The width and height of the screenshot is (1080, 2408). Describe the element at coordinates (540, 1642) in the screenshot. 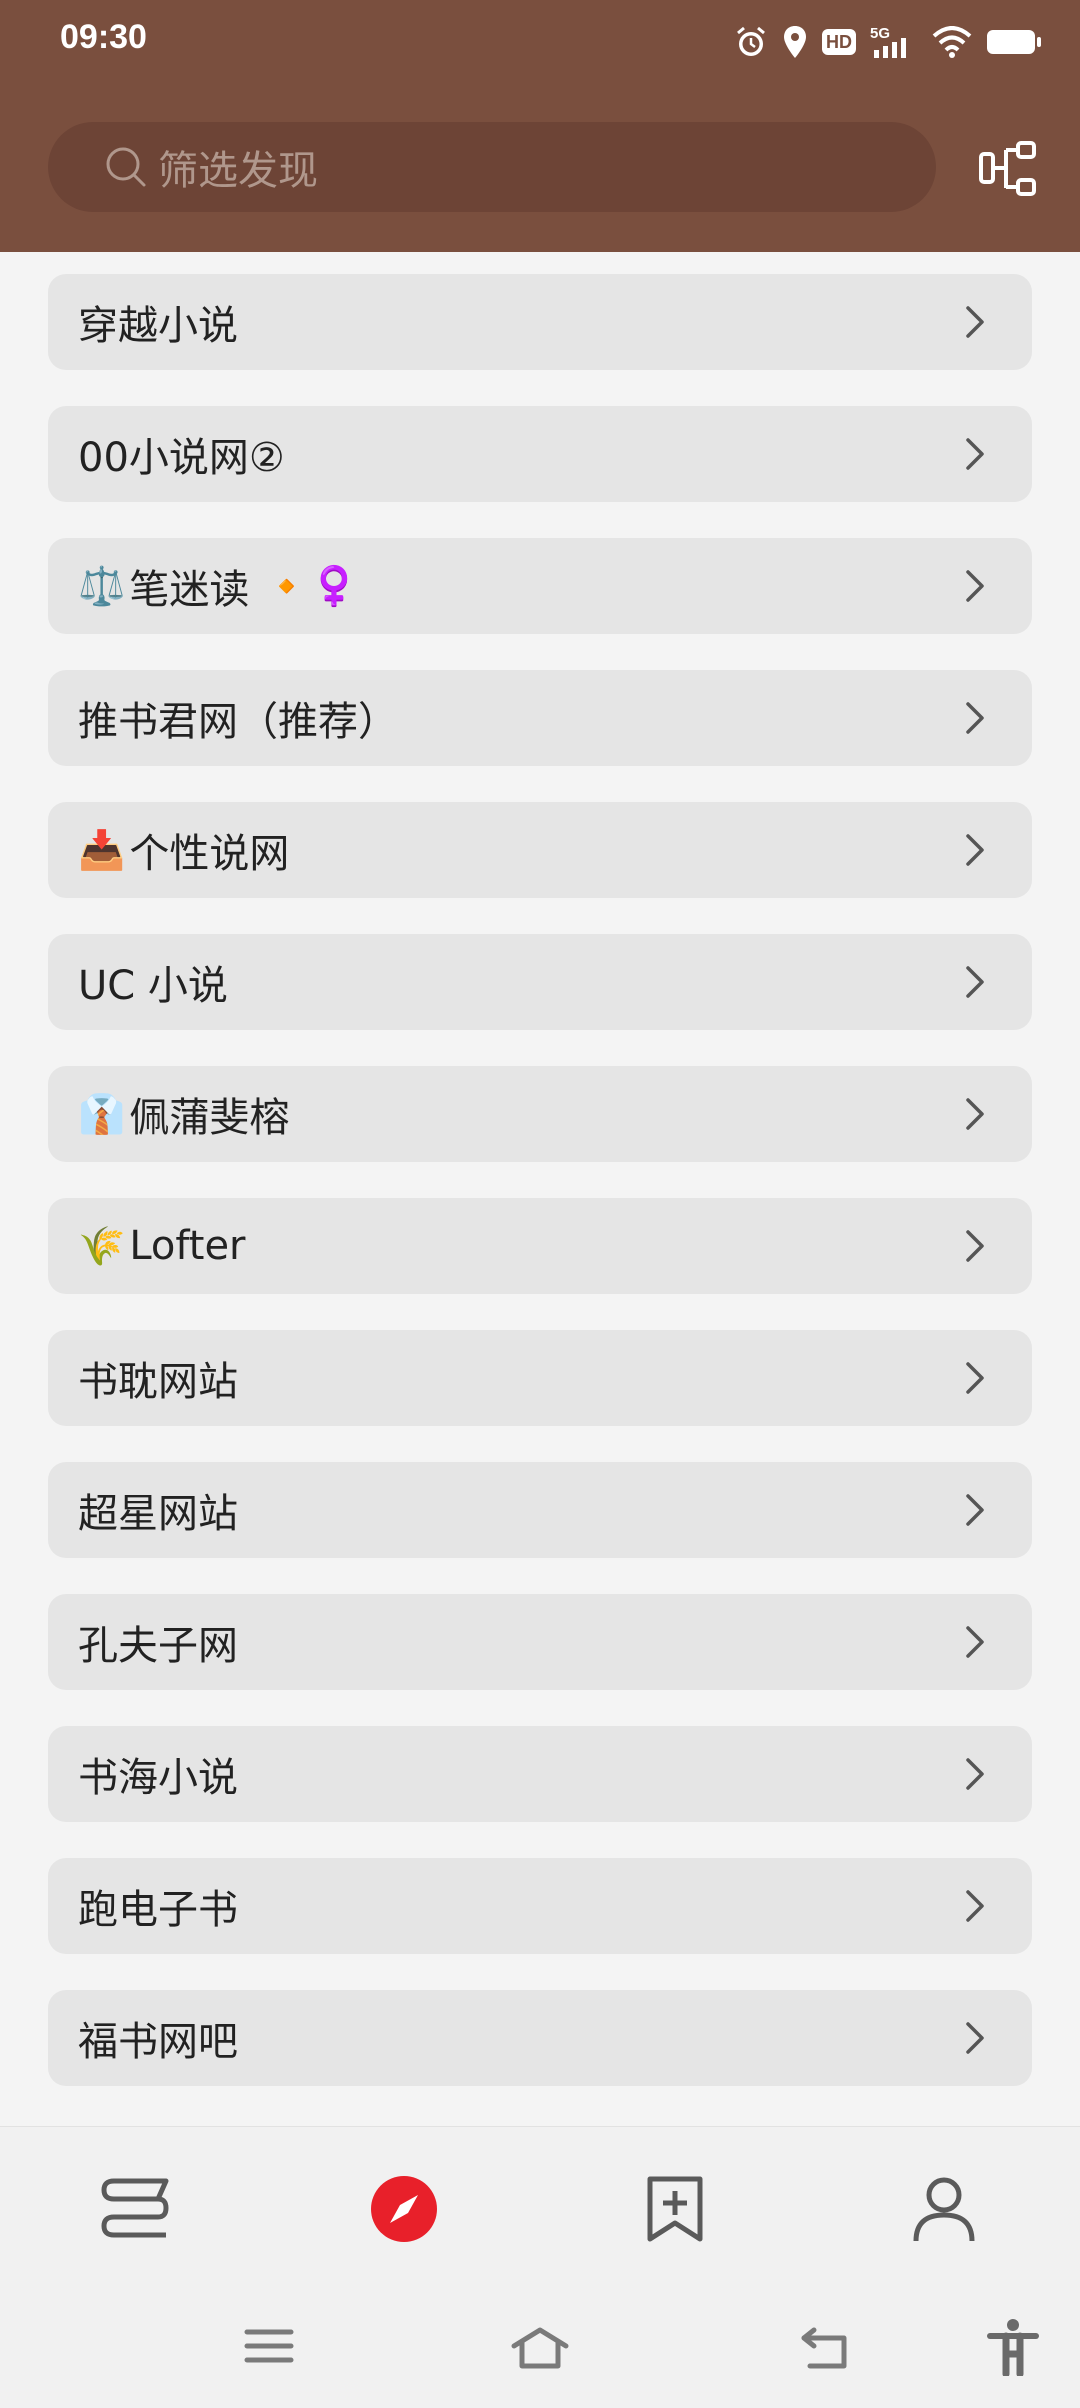

I see `list-item: 孔夫子网` at that location.